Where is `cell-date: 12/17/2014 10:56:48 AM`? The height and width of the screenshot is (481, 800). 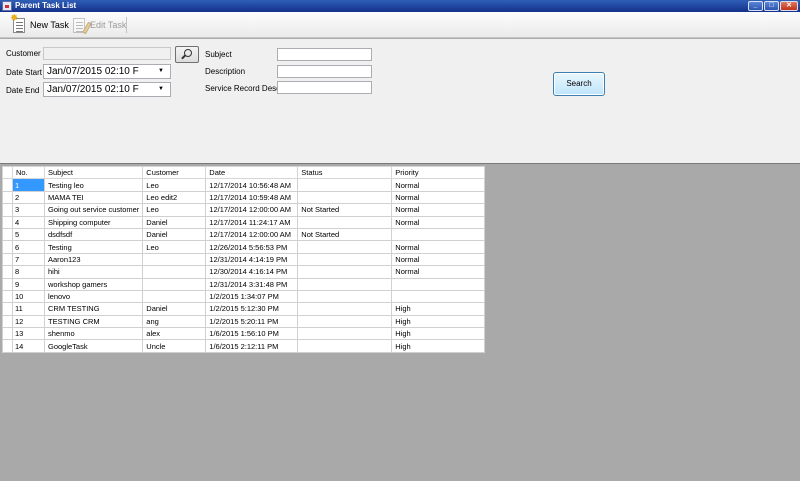 cell-date: 12/17/2014 10:56:48 AM is located at coordinates (252, 185).